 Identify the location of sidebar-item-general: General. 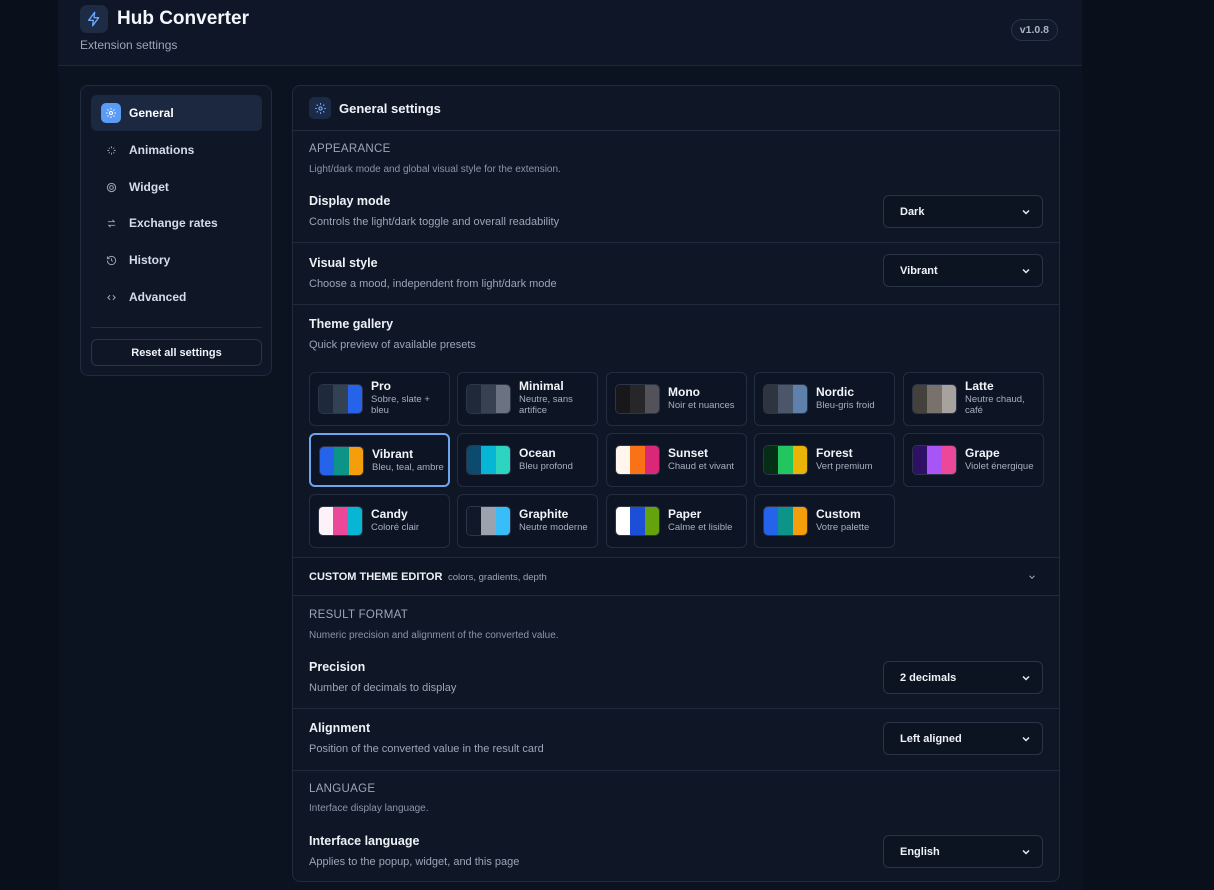
(176, 113).